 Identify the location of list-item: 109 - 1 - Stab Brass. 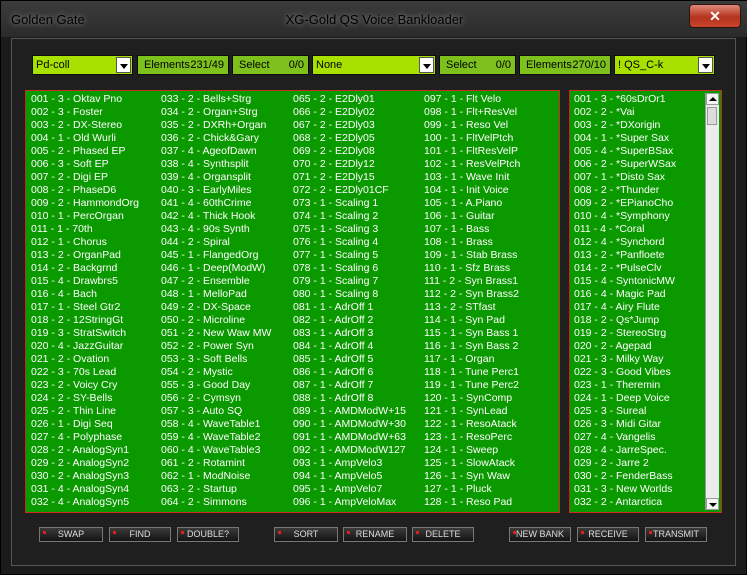
(472, 255).